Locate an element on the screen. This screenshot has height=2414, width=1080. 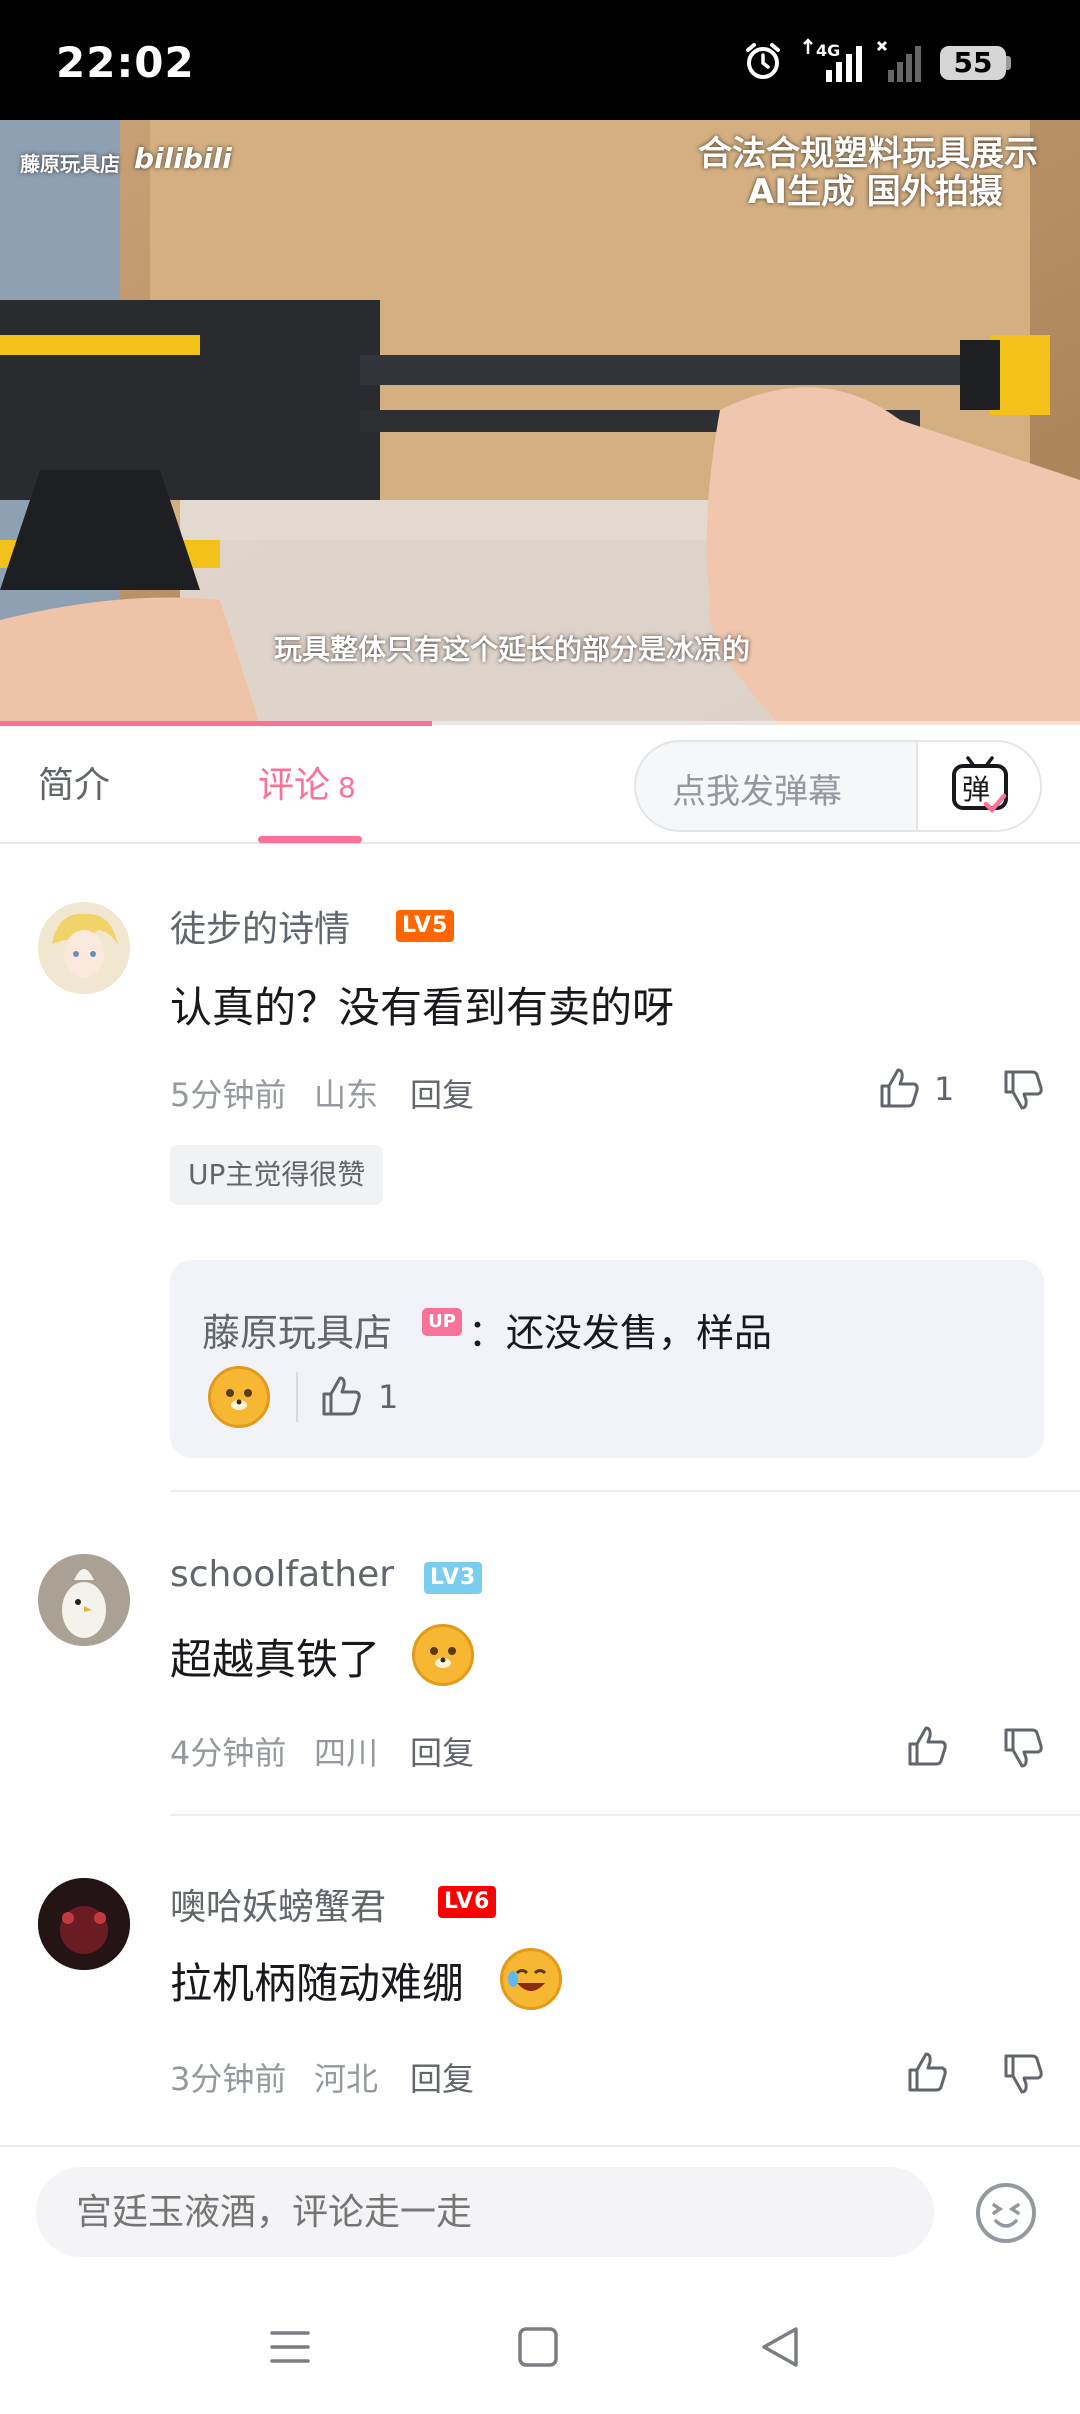
comment-input is located at coordinates (485, 2212).